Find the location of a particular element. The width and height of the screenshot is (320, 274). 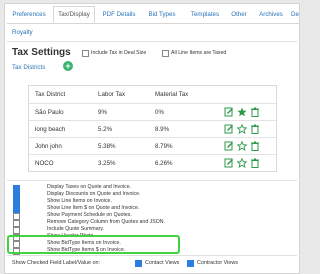

contractor-views-checkbox is located at coordinates (190, 263).